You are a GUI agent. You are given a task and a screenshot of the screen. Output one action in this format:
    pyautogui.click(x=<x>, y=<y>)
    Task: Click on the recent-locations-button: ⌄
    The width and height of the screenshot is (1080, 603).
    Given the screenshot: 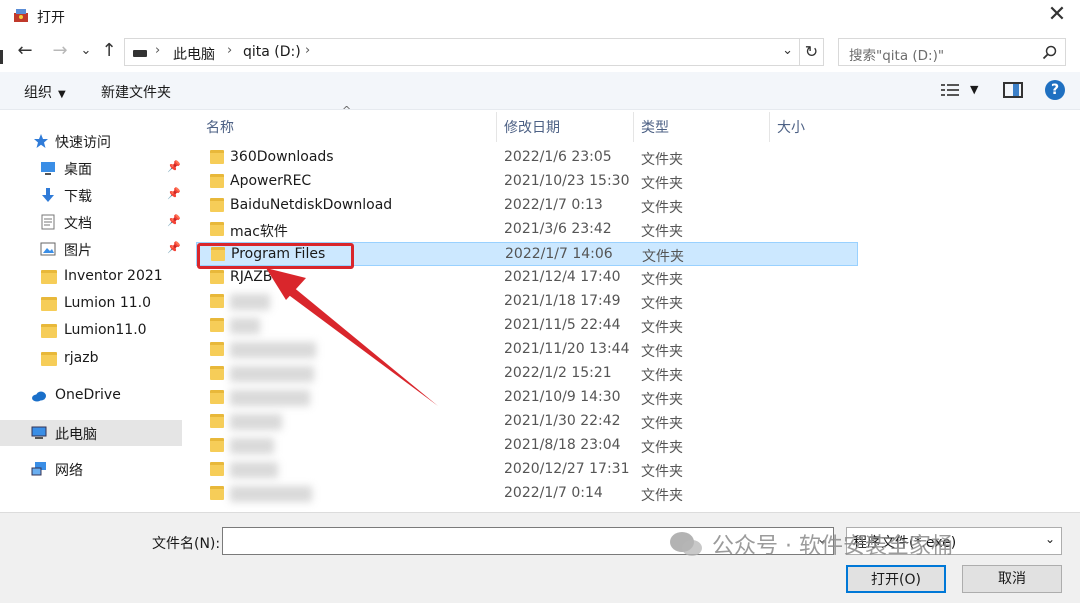 What is the action you would take?
    pyautogui.click(x=86, y=51)
    